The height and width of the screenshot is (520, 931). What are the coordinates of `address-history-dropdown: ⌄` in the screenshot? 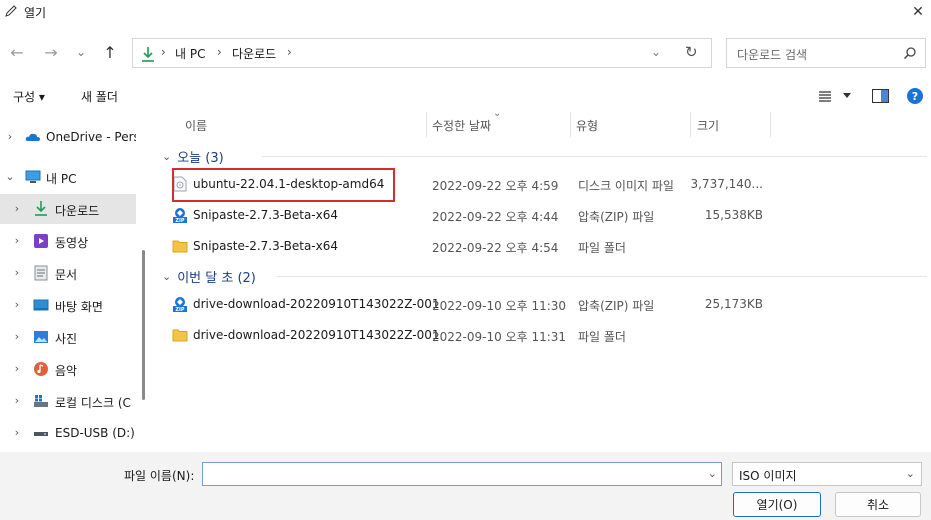 It's located at (656, 52).